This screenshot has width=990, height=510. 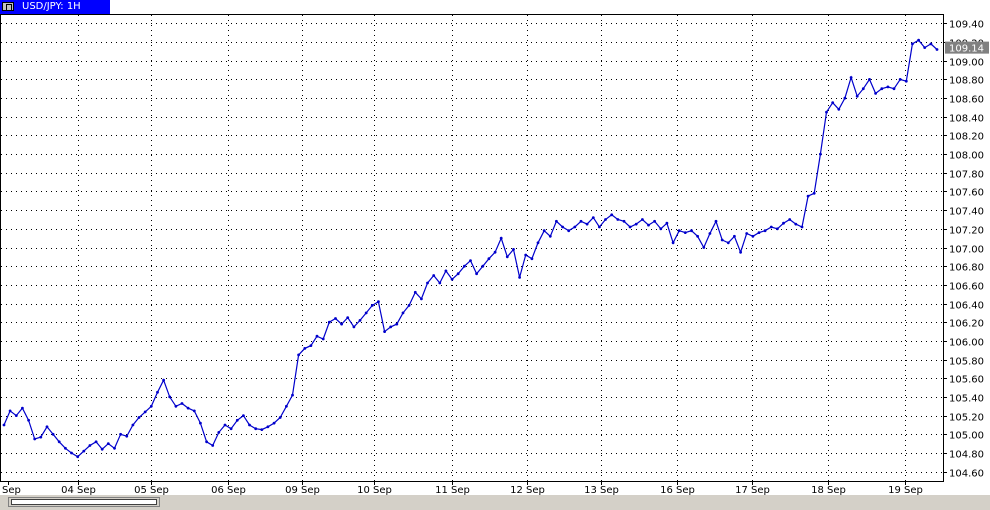 I want to click on y-tick-label: 108.20, so click(x=966, y=137).